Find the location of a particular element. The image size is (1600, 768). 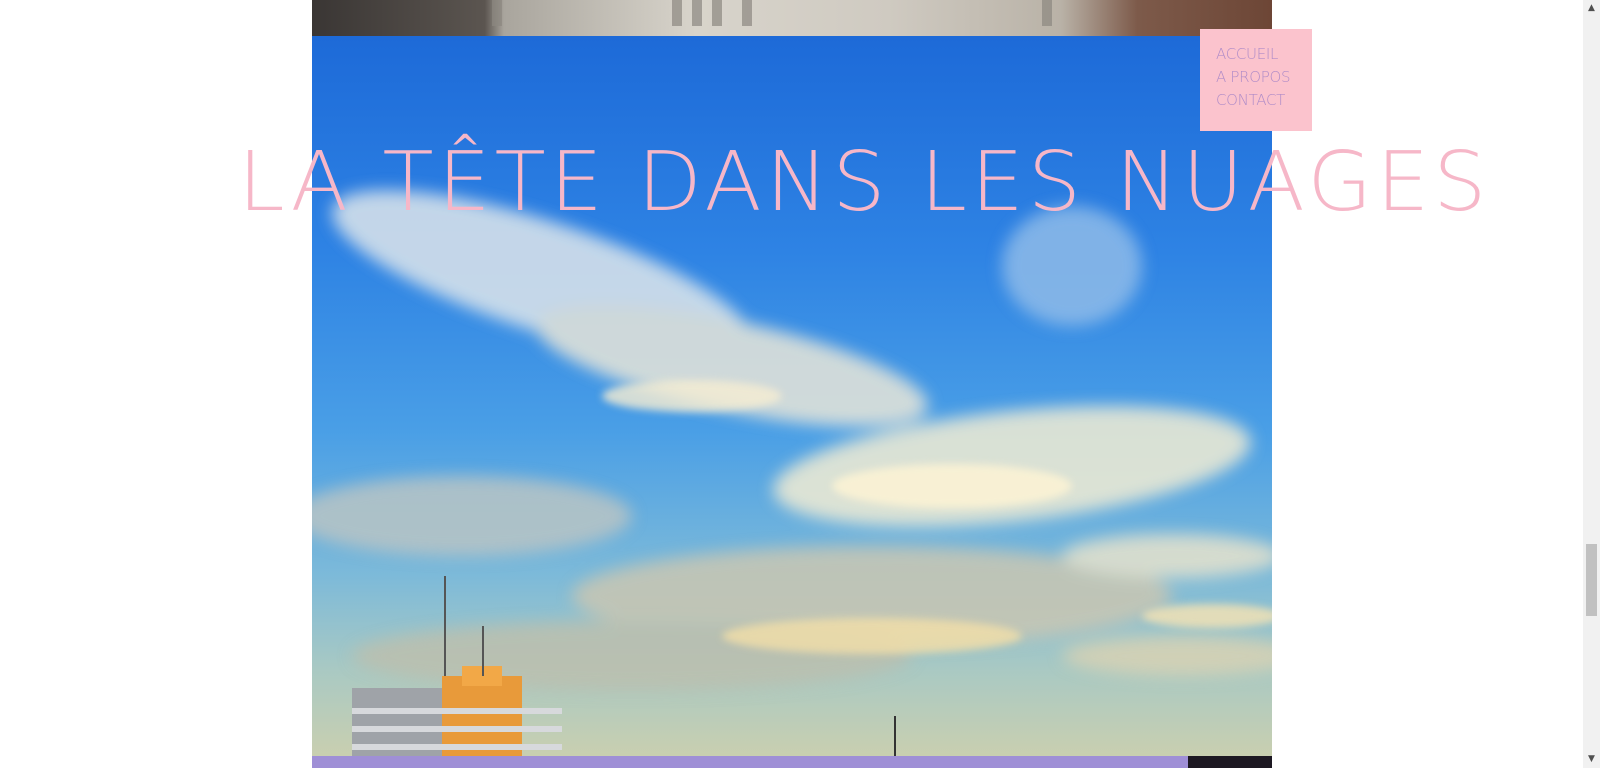

scroll-up-arrow-icon: ▲ is located at coordinates (1591, 8).